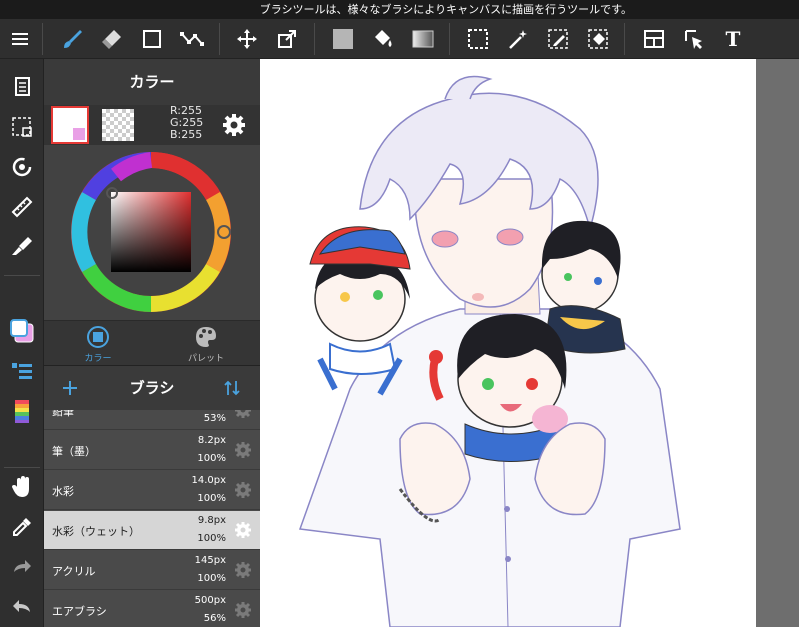  I want to click on marquee-icon, so click(478, 39).